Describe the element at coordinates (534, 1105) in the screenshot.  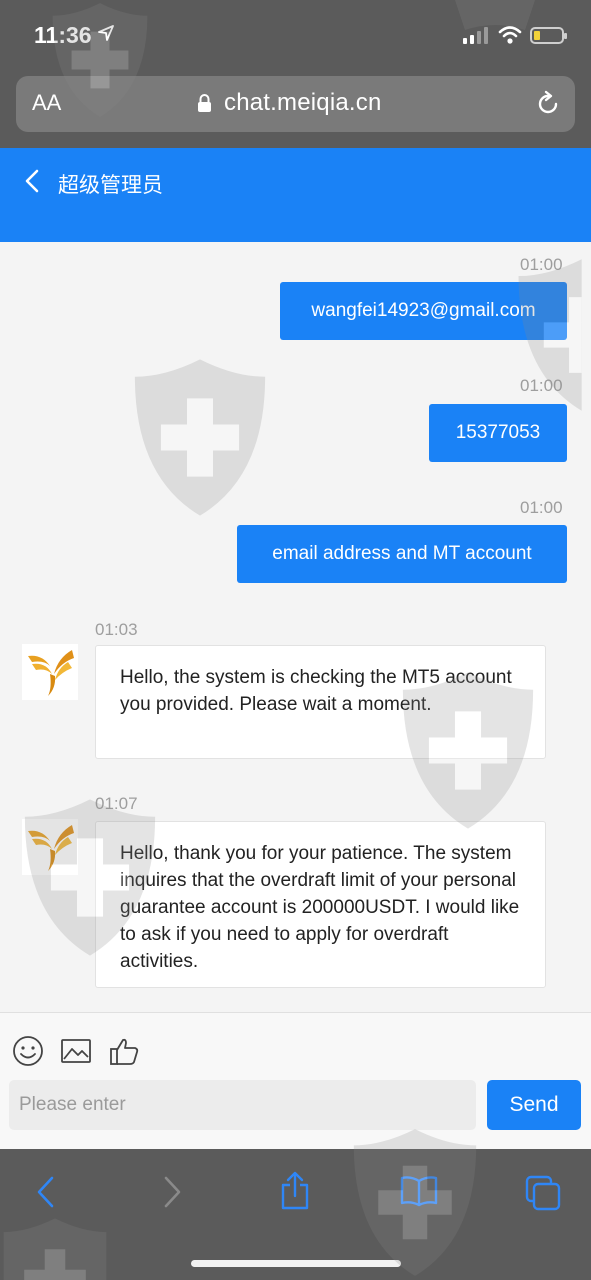
I see `send-button: Send` at that location.